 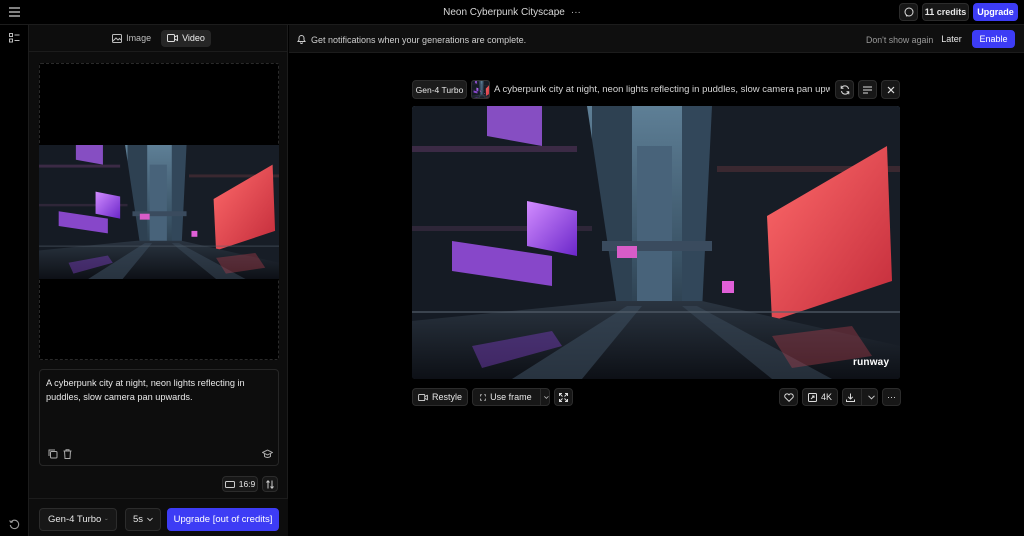 I want to click on use-frame-label: Use frame, so click(x=511, y=397).